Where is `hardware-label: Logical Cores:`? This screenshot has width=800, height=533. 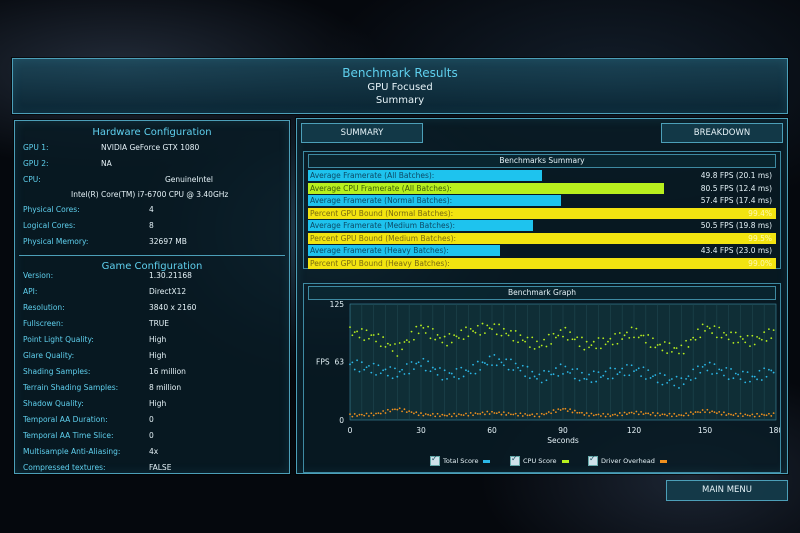 hardware-label: Logical Cores: is located at coordinates (49, 225).